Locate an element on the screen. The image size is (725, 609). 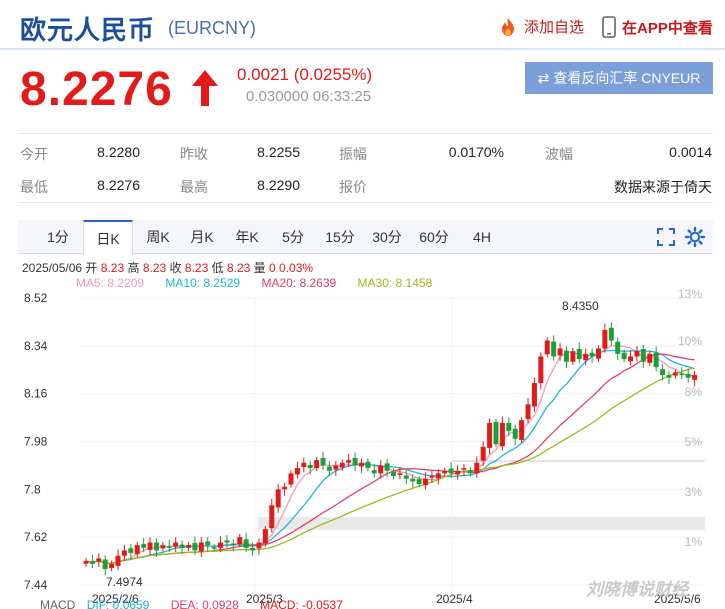
info-vol-label: 量 is located at coordinates (259, 268).